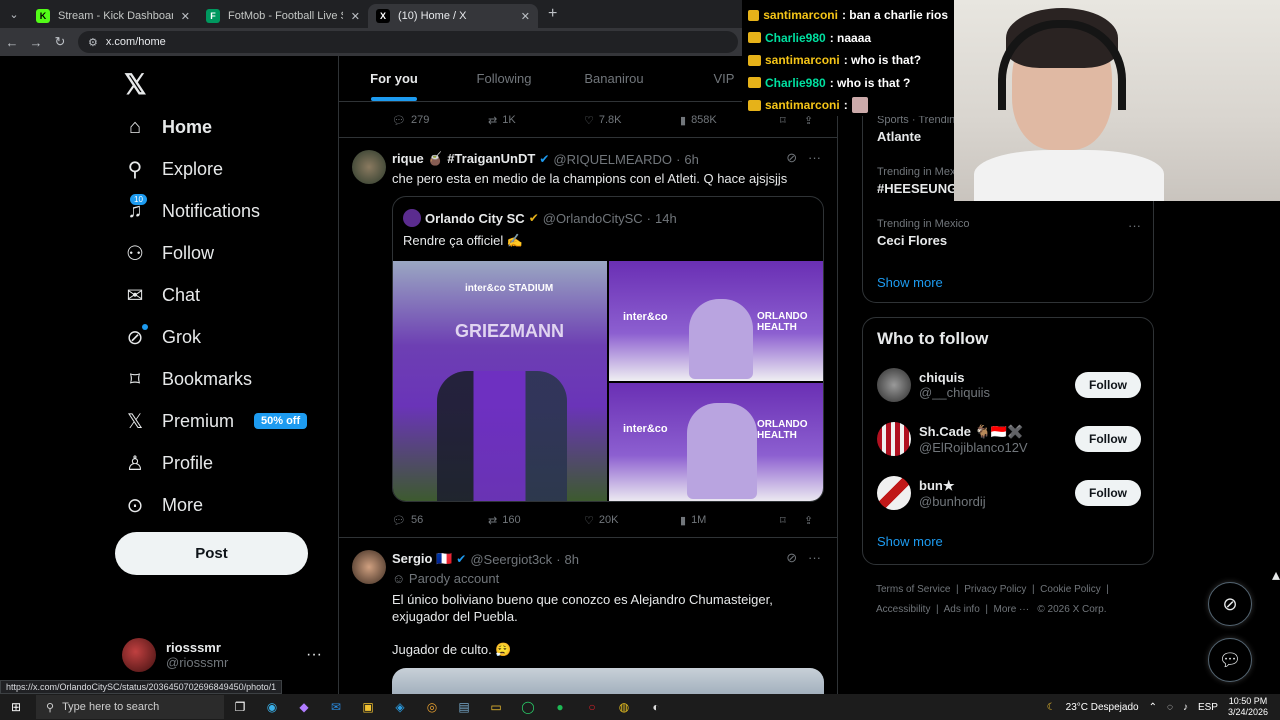 The height and width of the screenshot is (720, 1280). What do you see at coordinates (214, 169) in the screenshot?
I see `nav-explore: ⚲ Explore` at bounding box center [214, 169].